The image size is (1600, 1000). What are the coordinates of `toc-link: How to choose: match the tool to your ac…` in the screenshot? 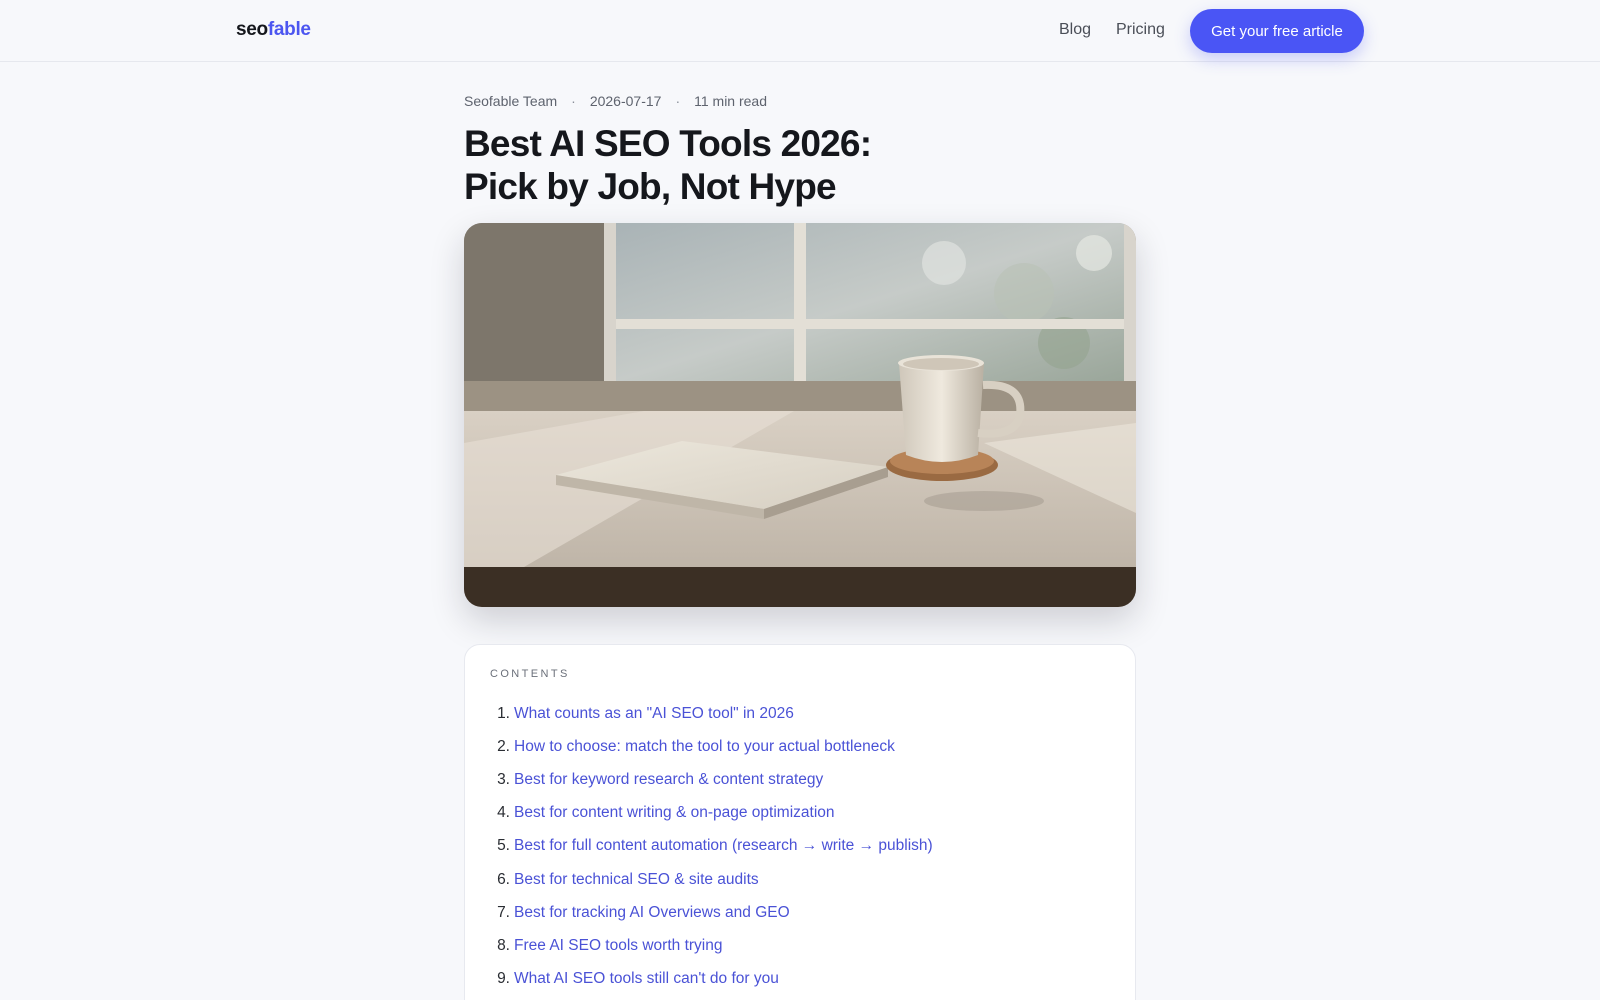 It's located at (704, 747).